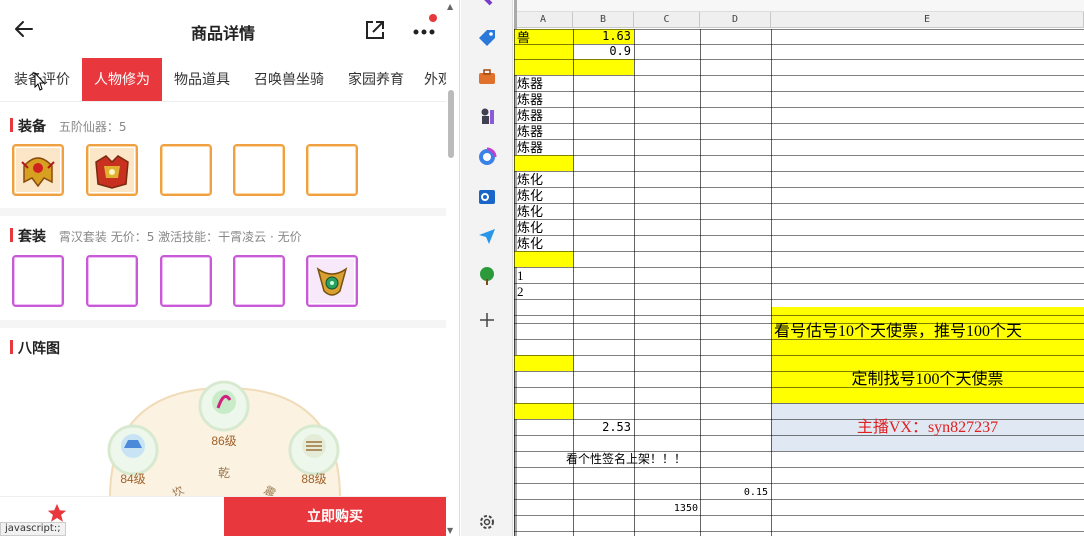  I want to click on armor-icon, so click(112, 170).